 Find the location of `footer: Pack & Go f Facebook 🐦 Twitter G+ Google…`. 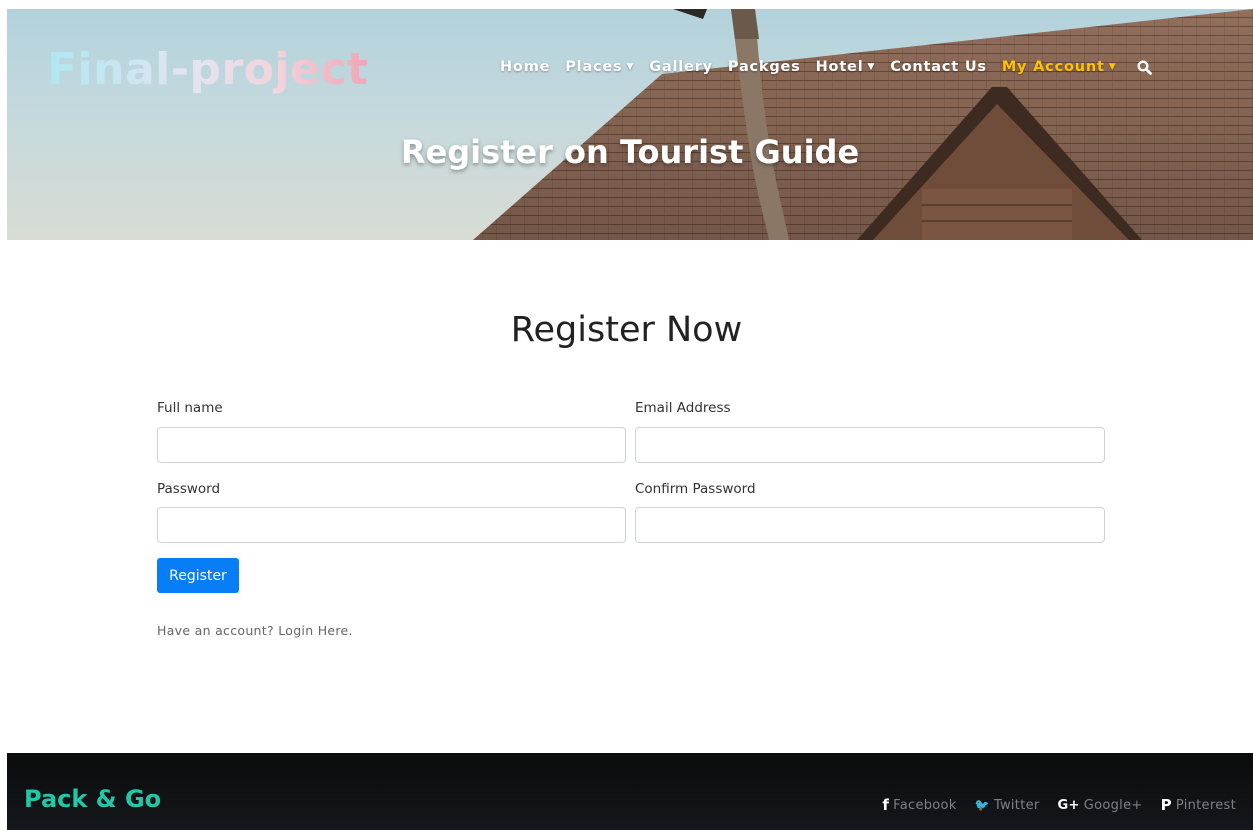

footer: Pack & Go f Facebook 🐦 Twitter G+ Google… is located at coordinates (630, 791).